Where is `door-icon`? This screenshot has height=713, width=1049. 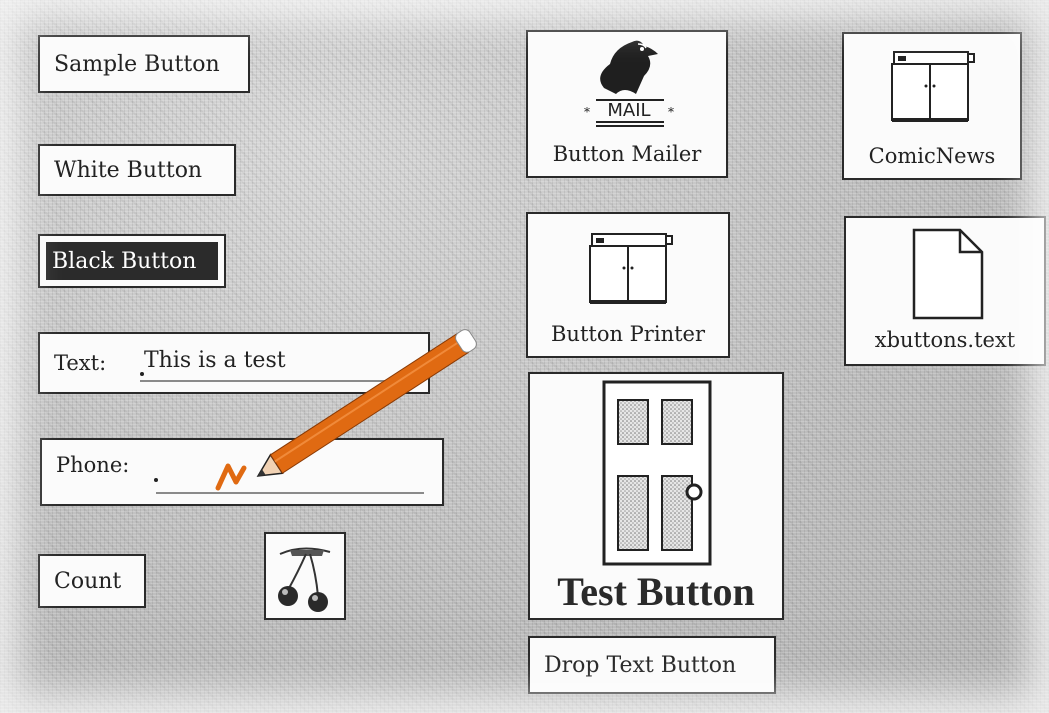 door-icon is located at coordinates (657, 473).